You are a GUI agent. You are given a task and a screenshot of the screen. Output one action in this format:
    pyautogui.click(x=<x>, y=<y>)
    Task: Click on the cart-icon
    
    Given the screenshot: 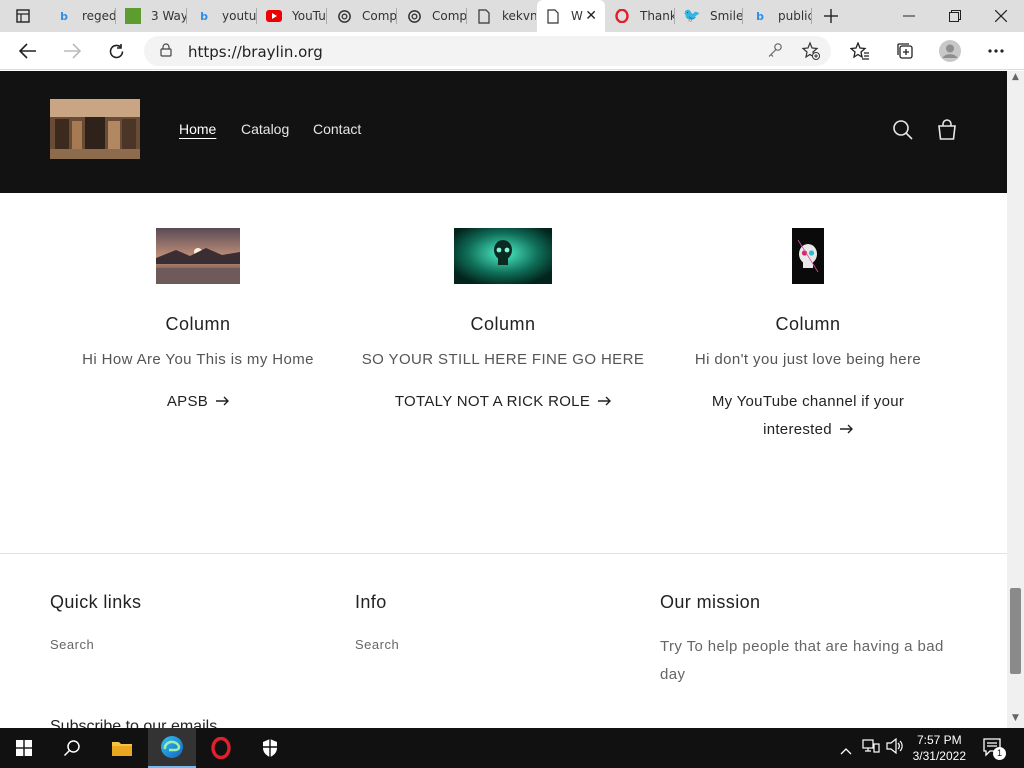 What is the action you would take?
    pyautogui.click(x=947, y=130)
    